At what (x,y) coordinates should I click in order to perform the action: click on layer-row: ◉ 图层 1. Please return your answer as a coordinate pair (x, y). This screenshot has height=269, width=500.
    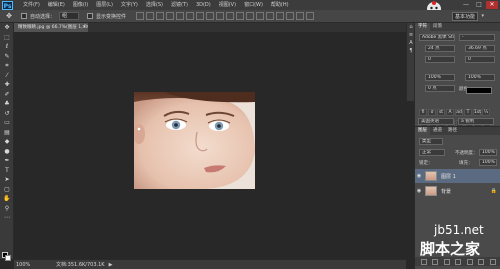
    Looking at the image, I should click on (457, 176).